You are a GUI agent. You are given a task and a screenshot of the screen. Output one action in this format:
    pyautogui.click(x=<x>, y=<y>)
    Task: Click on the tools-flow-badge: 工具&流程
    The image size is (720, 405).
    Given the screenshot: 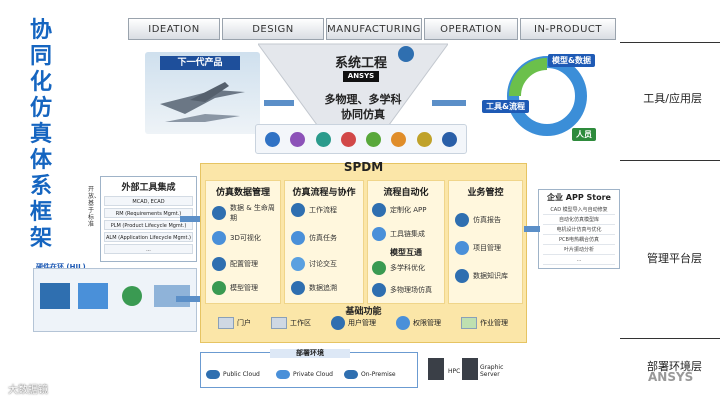 What is the action you would take?
    pyautogui.click(x=505, y=106)
    